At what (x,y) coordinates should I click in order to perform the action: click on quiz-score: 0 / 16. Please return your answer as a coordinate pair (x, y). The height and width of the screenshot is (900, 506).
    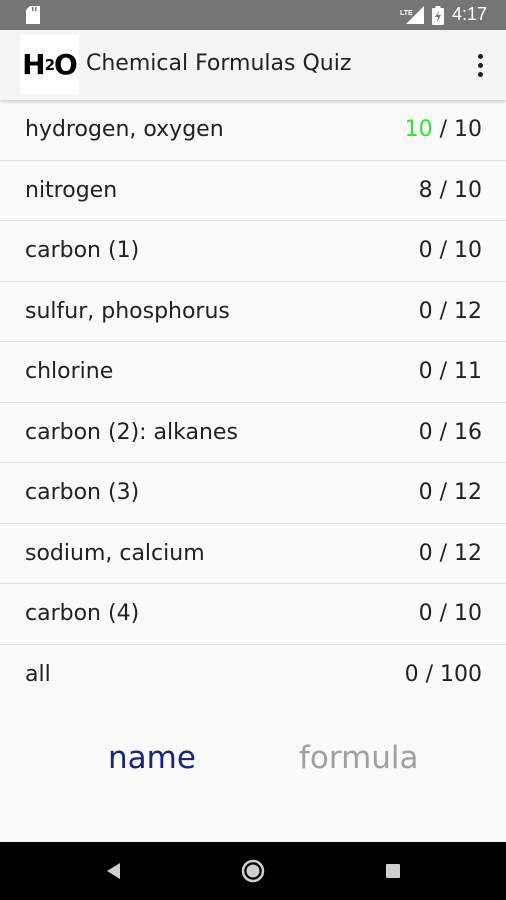
    Looking at the image, I should click on (450, 432).